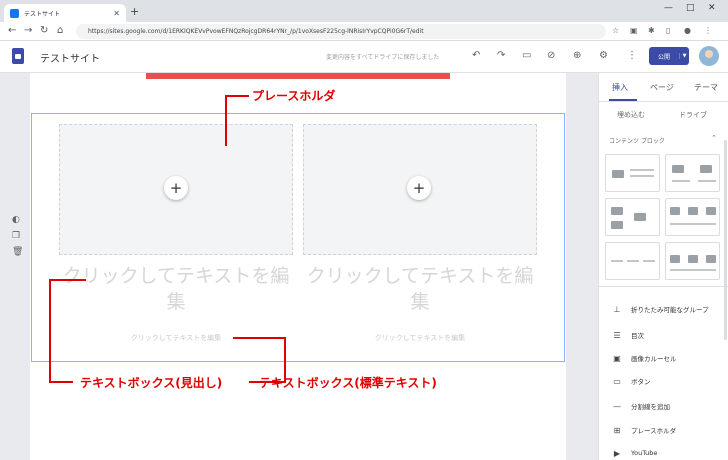 The width and height of the screenshot is (728, 460). What do you see at coordinates (603, 55) in the screenshot?
I see `settings-gear-icon: ⚙` at bounding box center [603, 55].